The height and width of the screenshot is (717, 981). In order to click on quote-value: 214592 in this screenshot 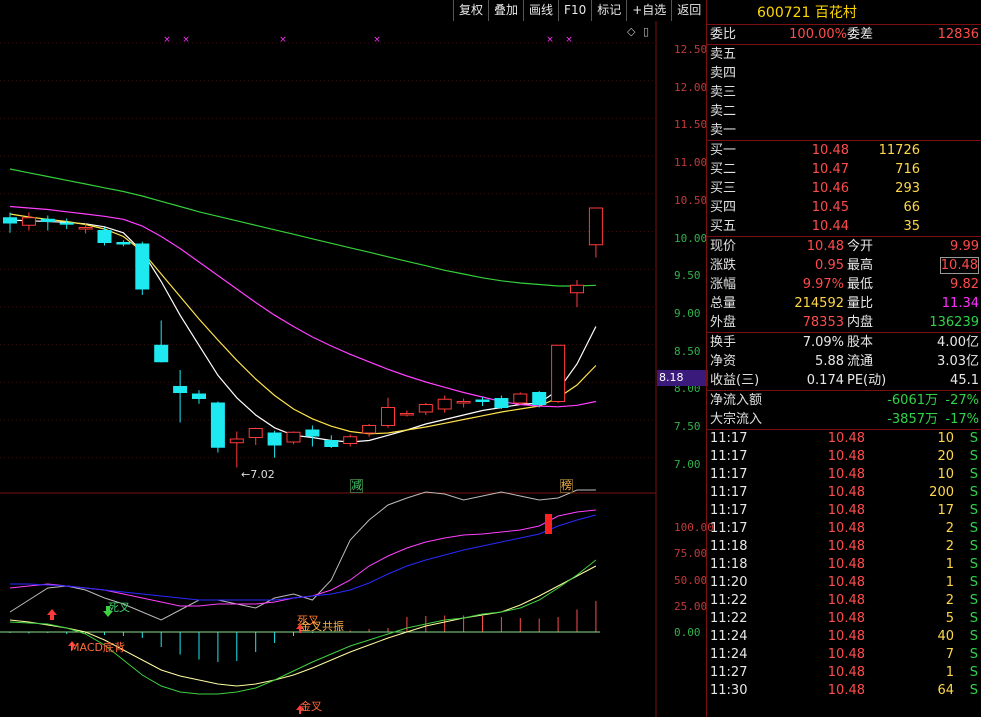, I will do `click(819, 303)`.